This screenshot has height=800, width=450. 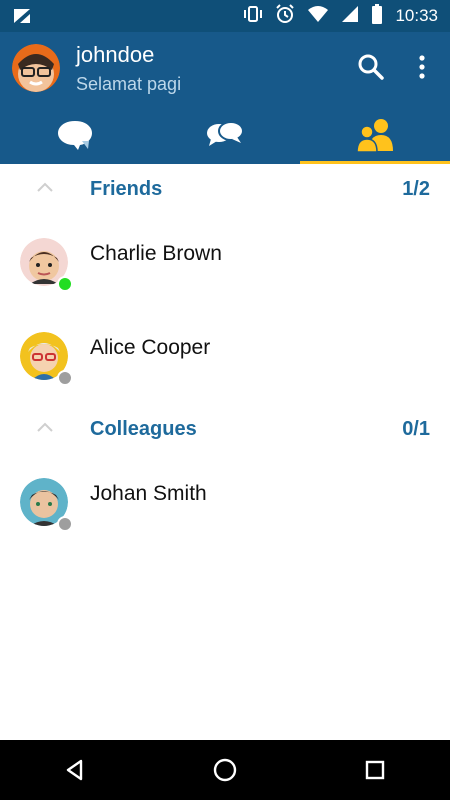 What do you see at coordinates (36, 68) in the screenshot?
I see `user-avatar` at bounding box center [36, 68].